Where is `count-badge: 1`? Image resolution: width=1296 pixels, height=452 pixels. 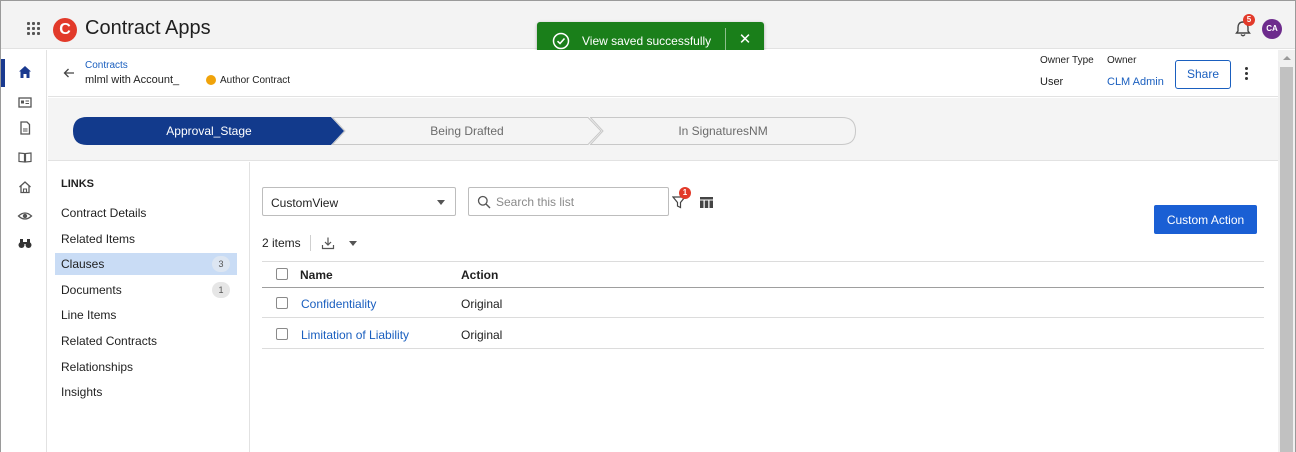 count-badge: 1 is located at coordinates (221, 290).